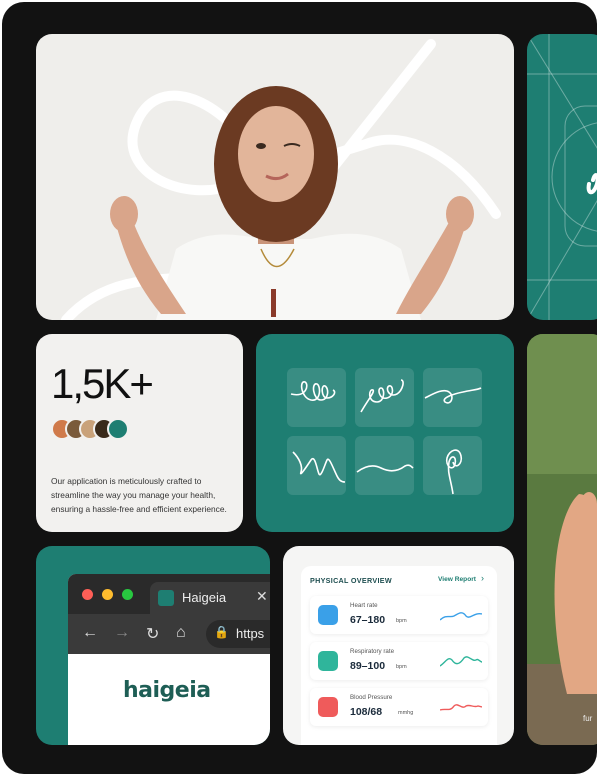  I want to click on metric-heart-rate: Heart rate 67–180 bpm, so click(399, 615).